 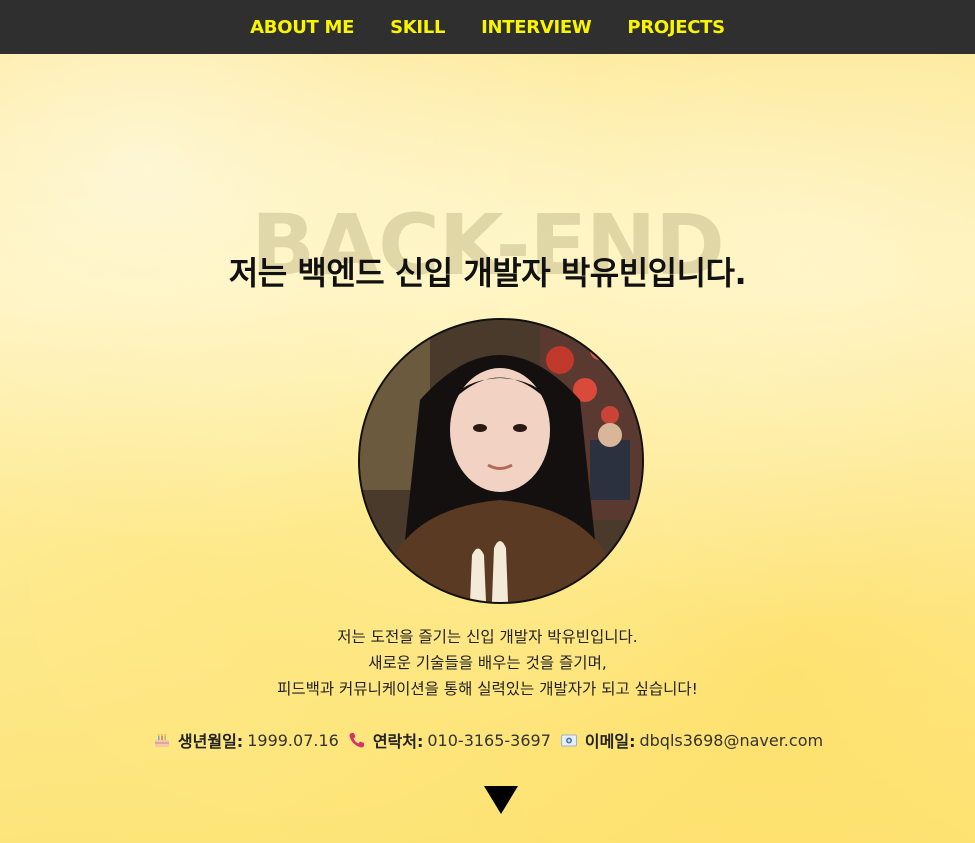 I want to click on email-label: 이메일:, so click(x=610, y=741).